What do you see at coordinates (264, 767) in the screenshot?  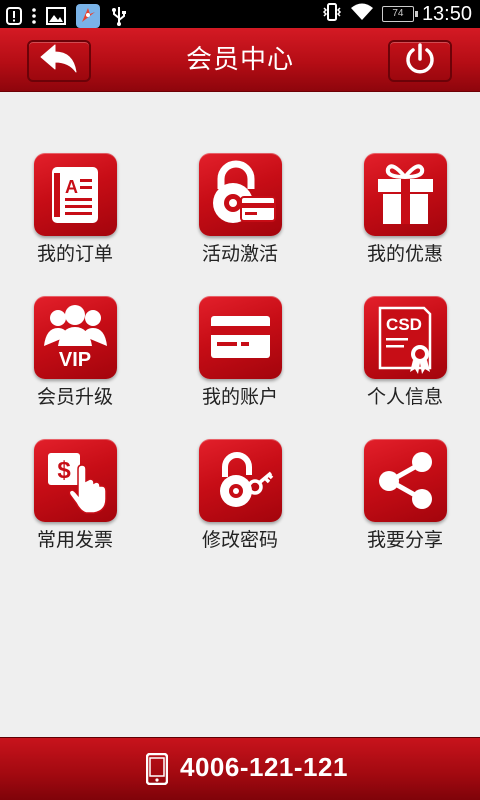 I see `hotline-number: 4006-121-121` at bounding box center [264, 767].